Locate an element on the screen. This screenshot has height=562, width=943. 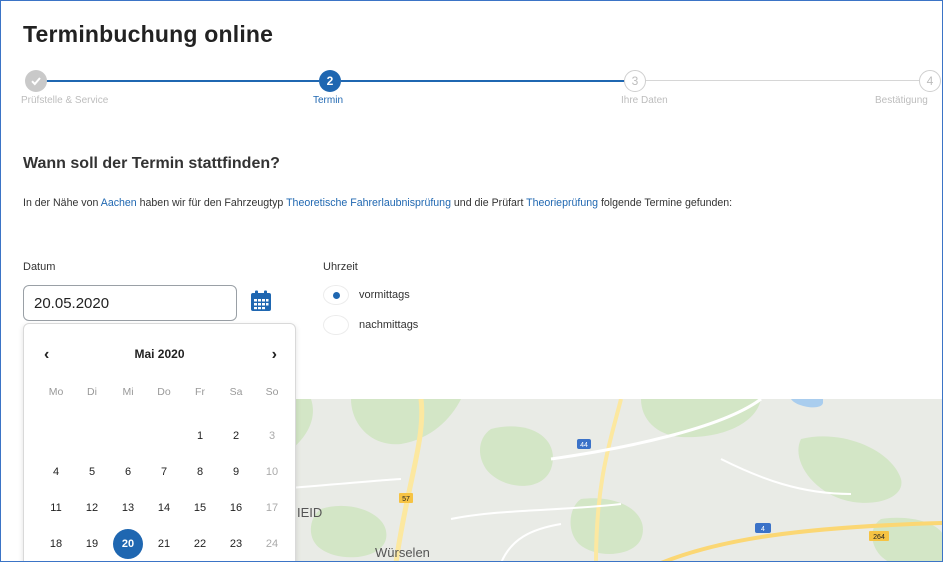
weekday-header: So is located at coordinates (272, 392).